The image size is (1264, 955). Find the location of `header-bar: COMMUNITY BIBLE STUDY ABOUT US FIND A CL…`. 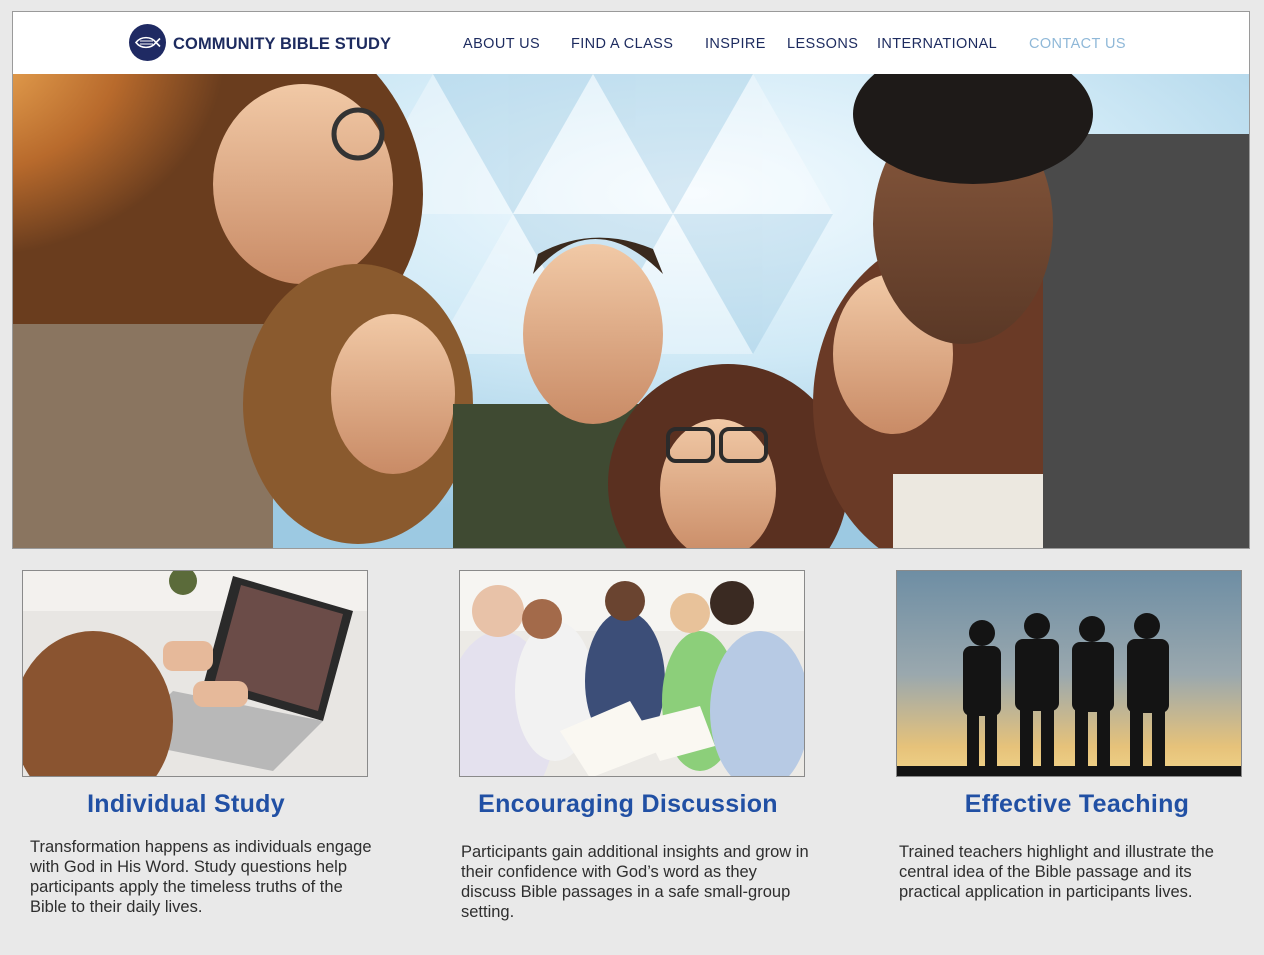

header-bar: COMMUNITY BIBLE STUDY ABOUT US FIND A CL… is located at coordinates (631, 43).